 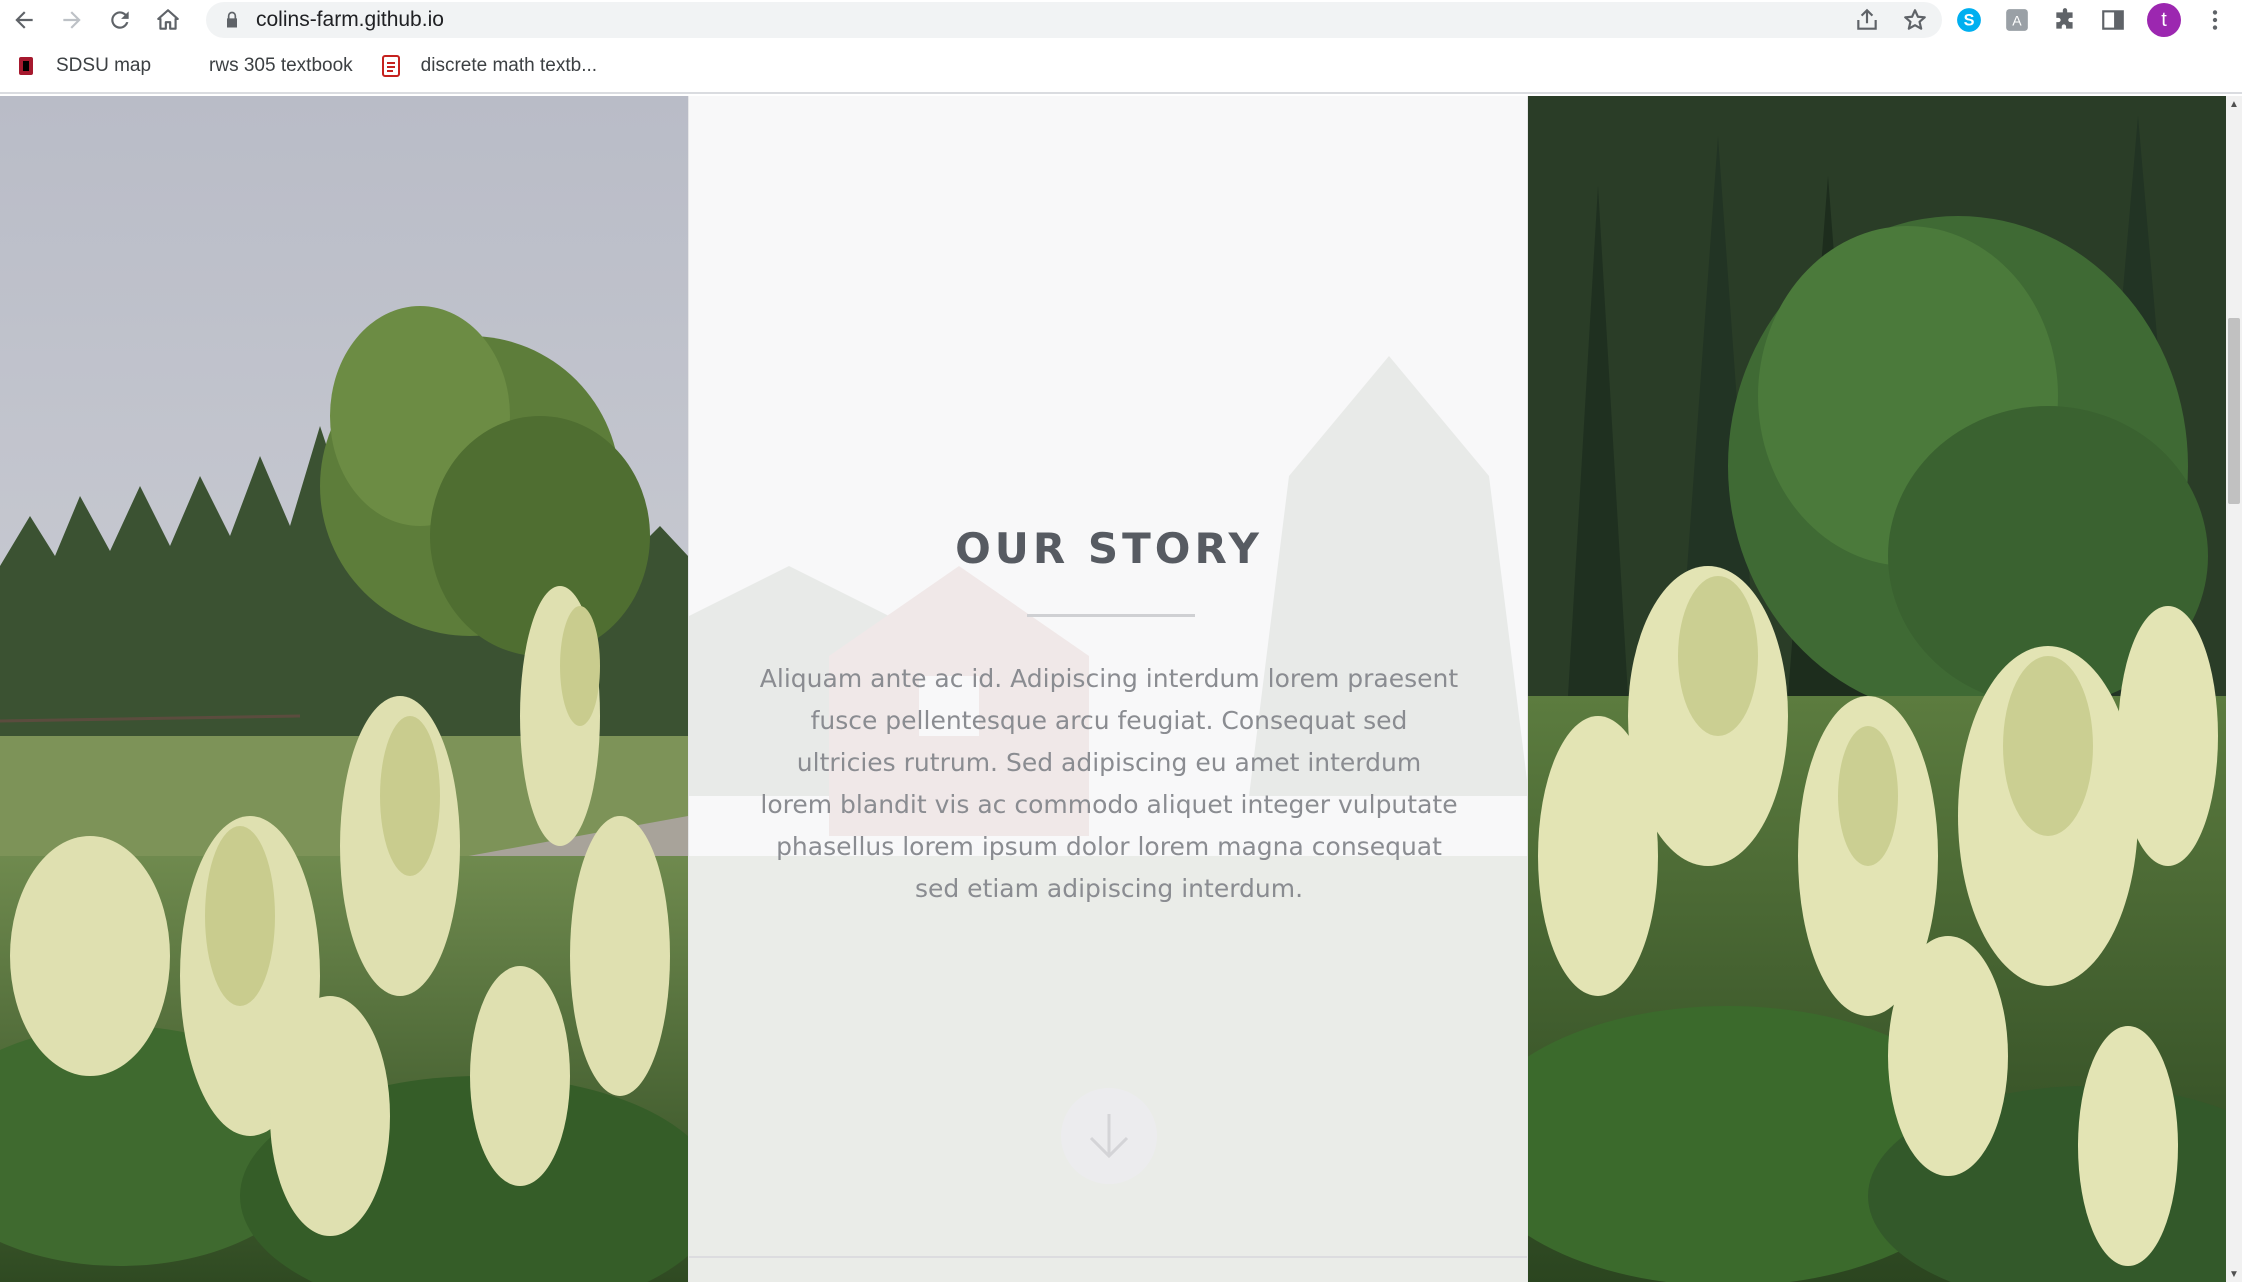 What do you see at coordinates (2234, 689) in the screenshot?
I see `page-scrollbar: ▲ ▼` at bounding box center [2234, 689].